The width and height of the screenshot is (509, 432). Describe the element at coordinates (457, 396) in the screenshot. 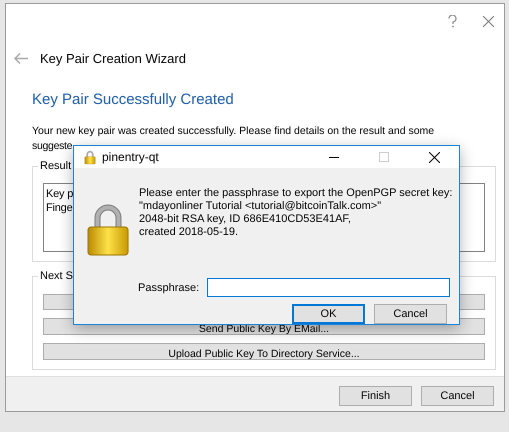

I see `footer-button: Cancel` at that location.